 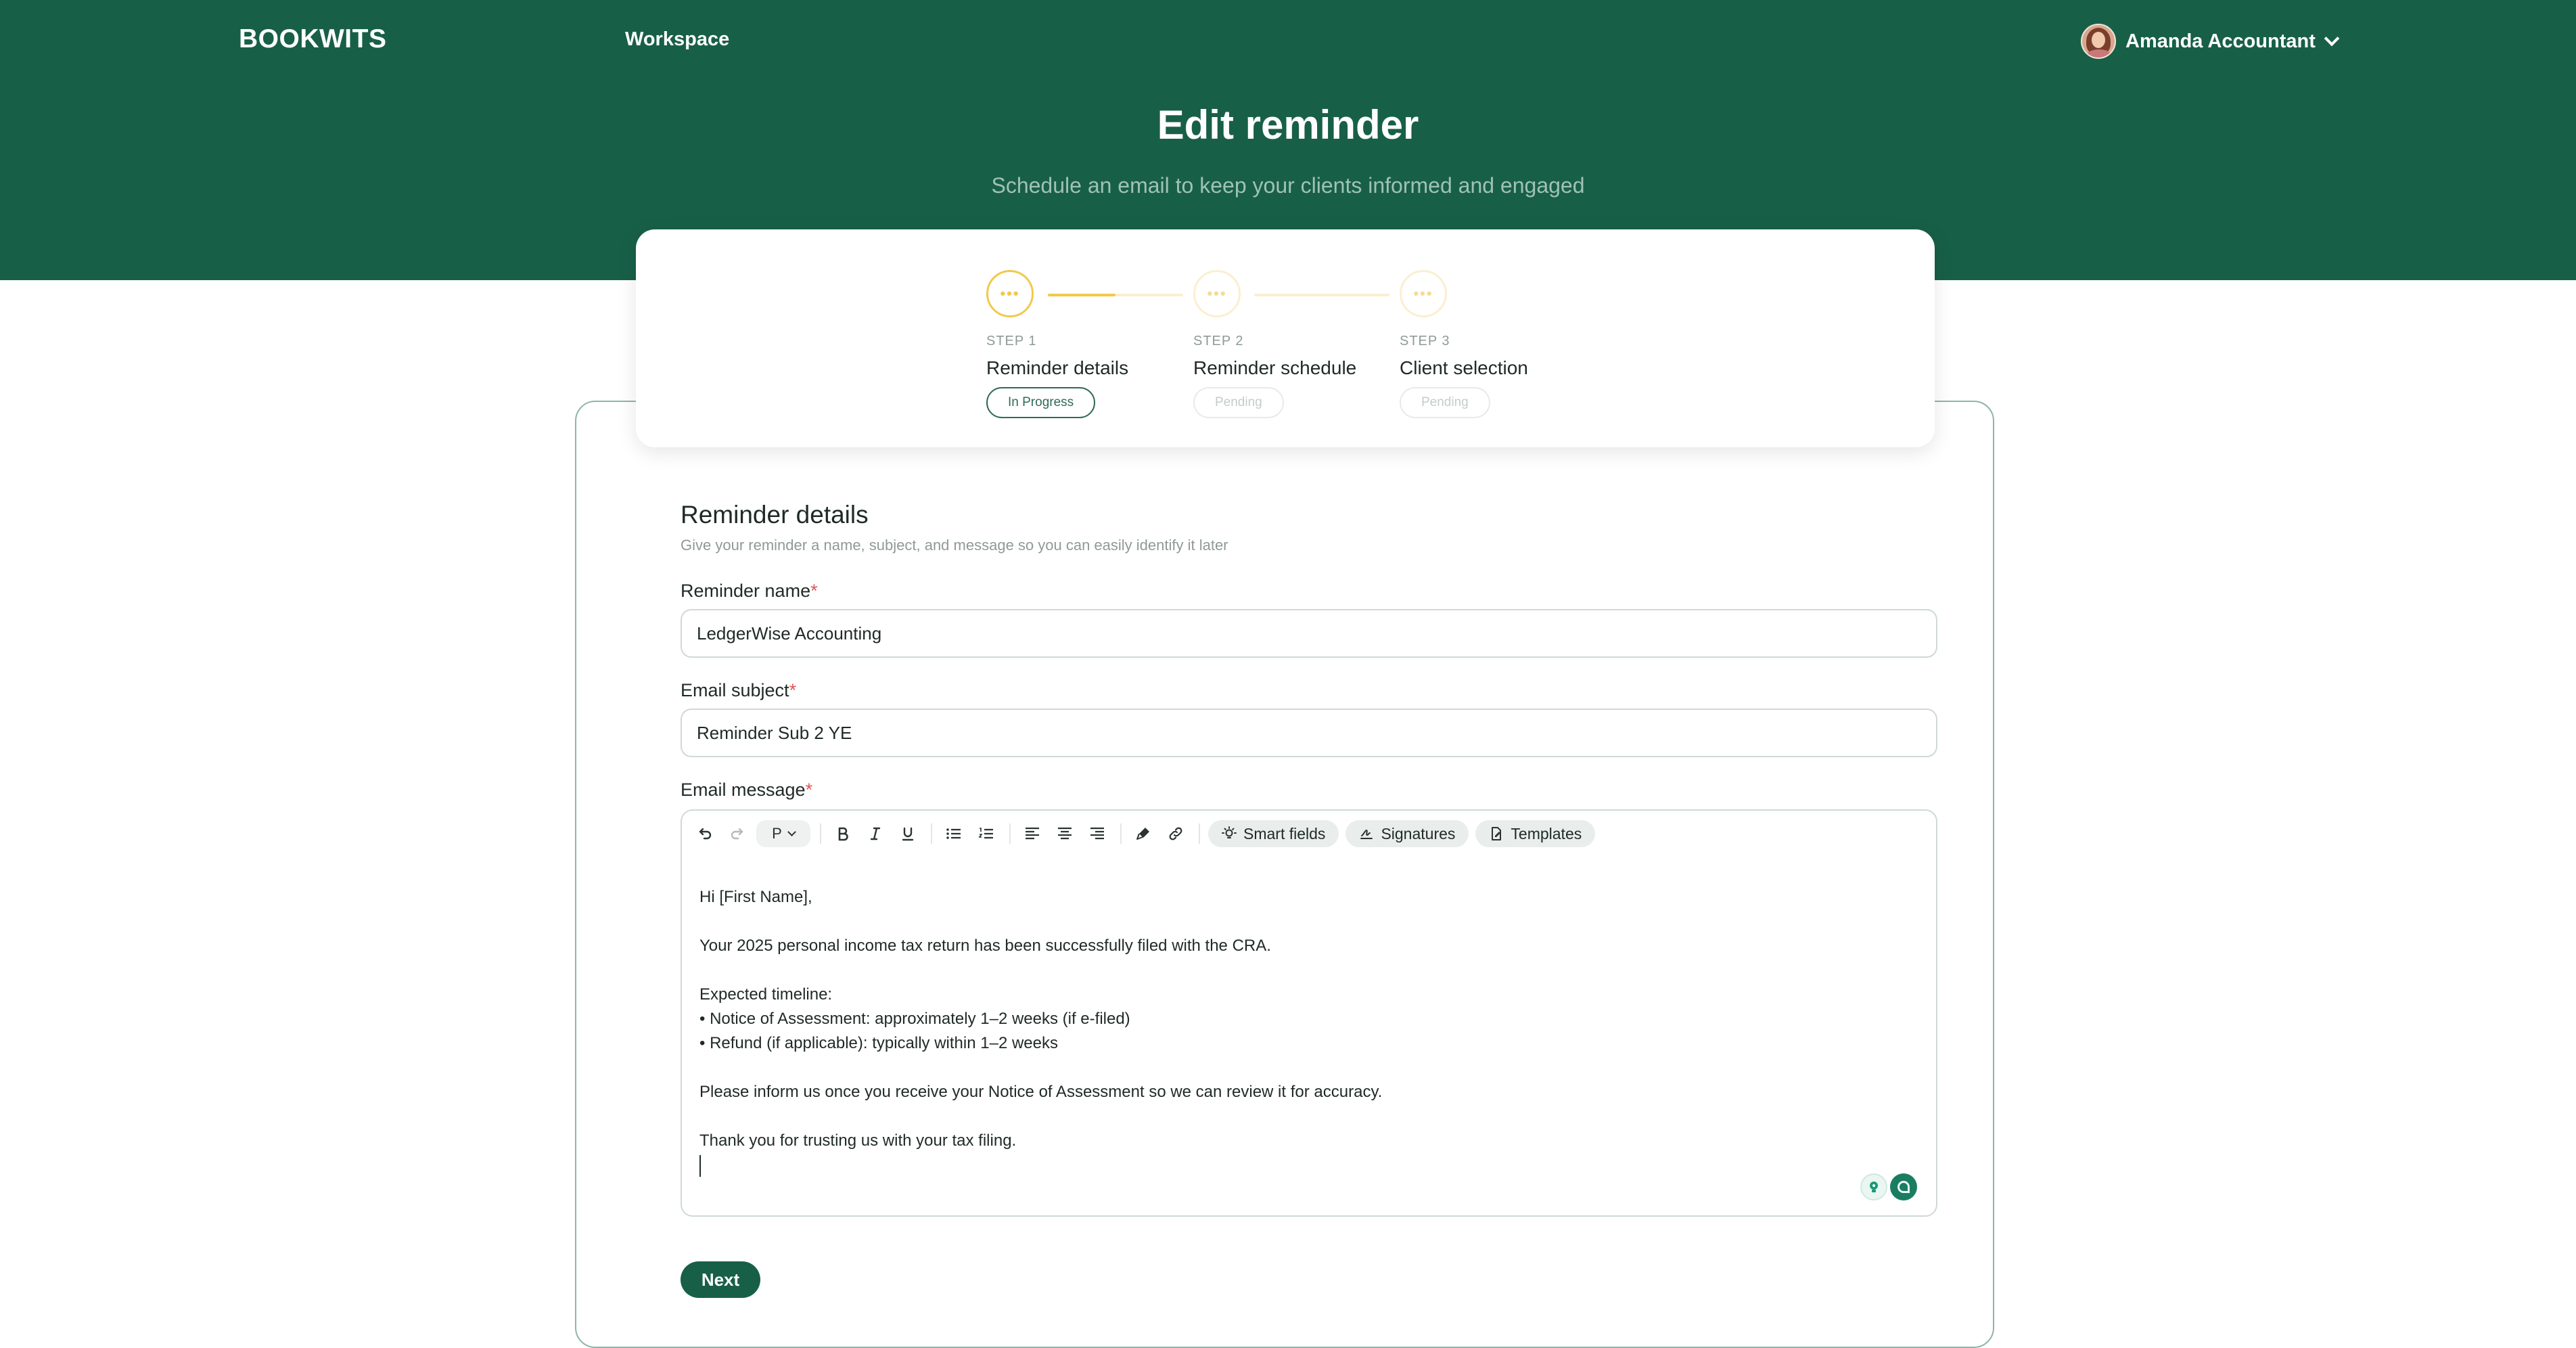 I want to click on reminder-name-label: Reminder name*, so click(x=749, y=591).